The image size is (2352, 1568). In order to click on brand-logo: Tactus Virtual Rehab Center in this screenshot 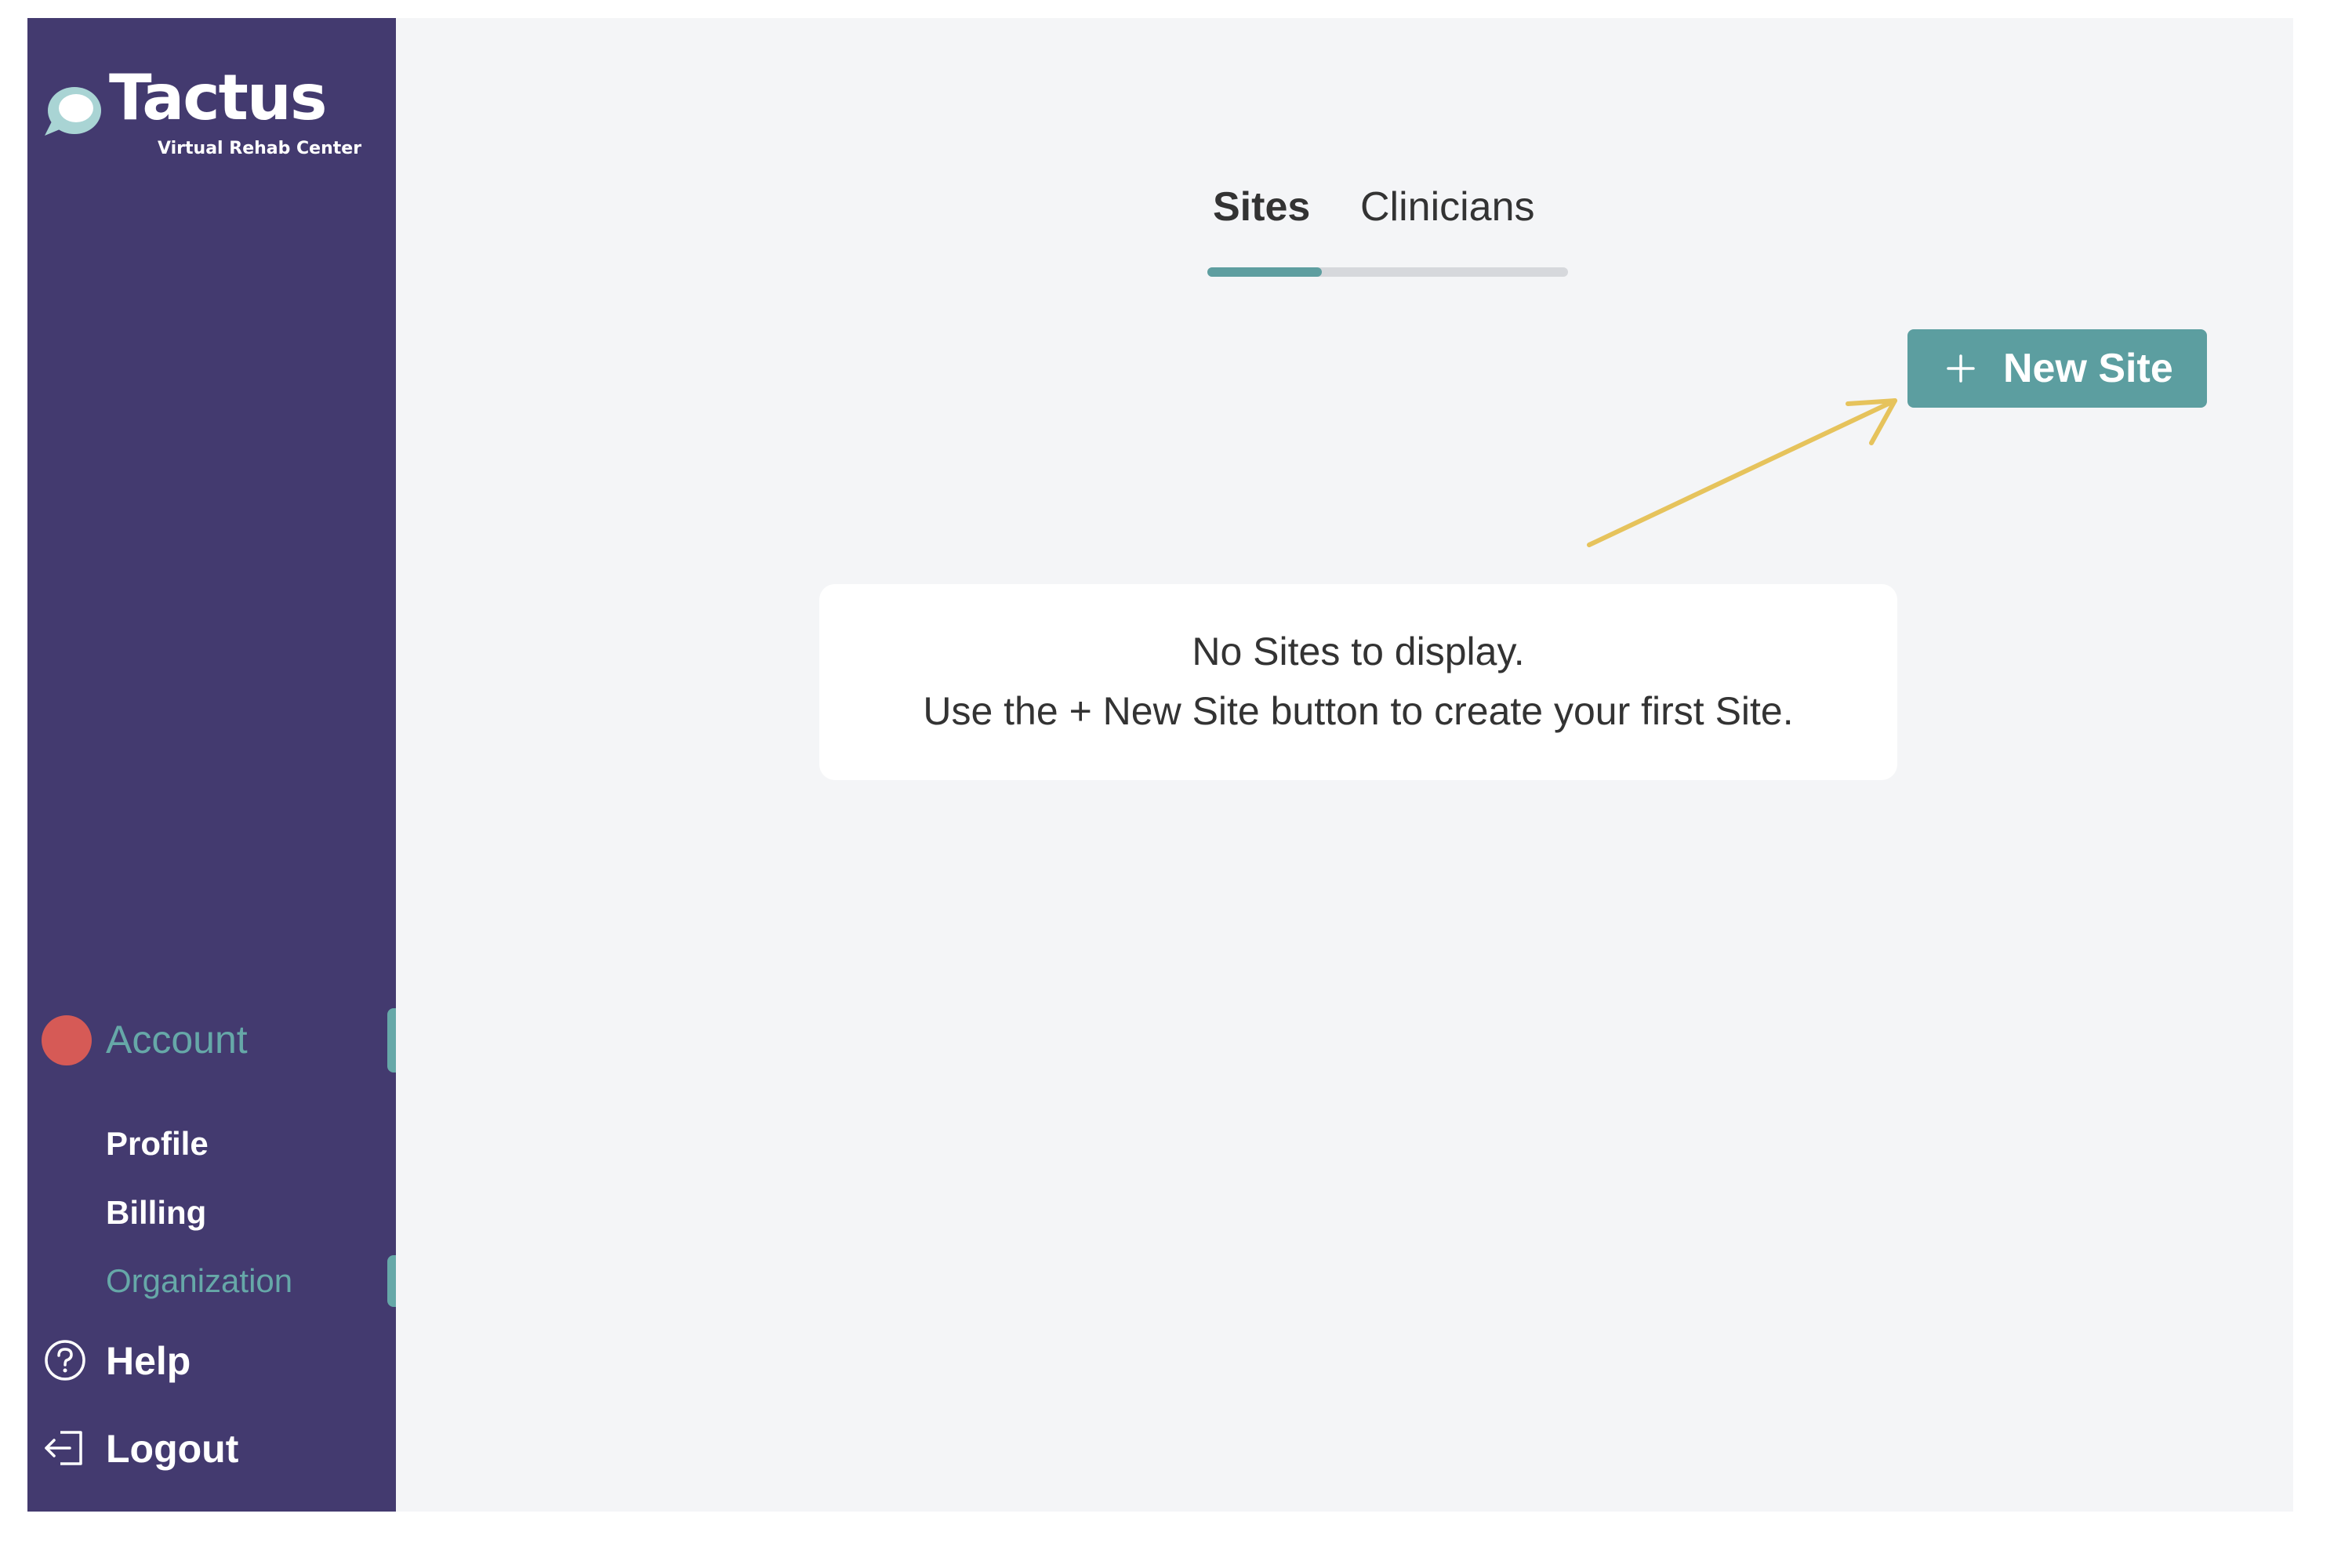, I will do `click(214, 118)`.